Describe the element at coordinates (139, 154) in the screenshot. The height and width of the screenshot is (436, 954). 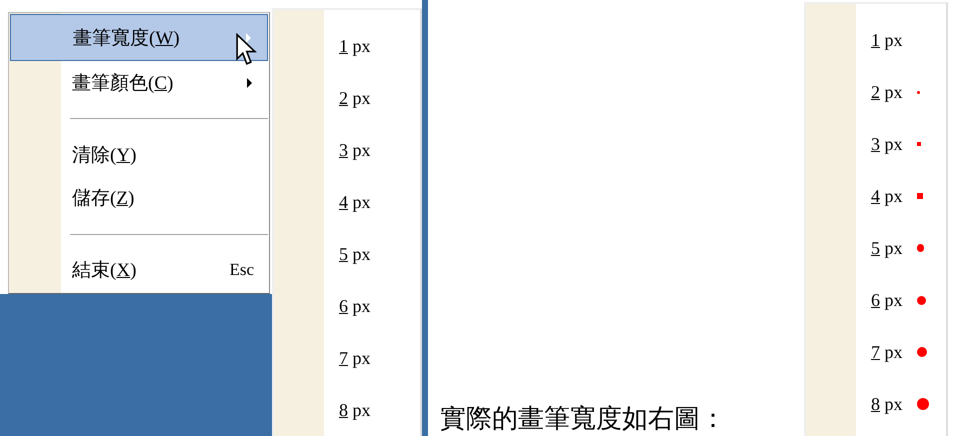
I see `menu-item: 清除(Y)` at that location.